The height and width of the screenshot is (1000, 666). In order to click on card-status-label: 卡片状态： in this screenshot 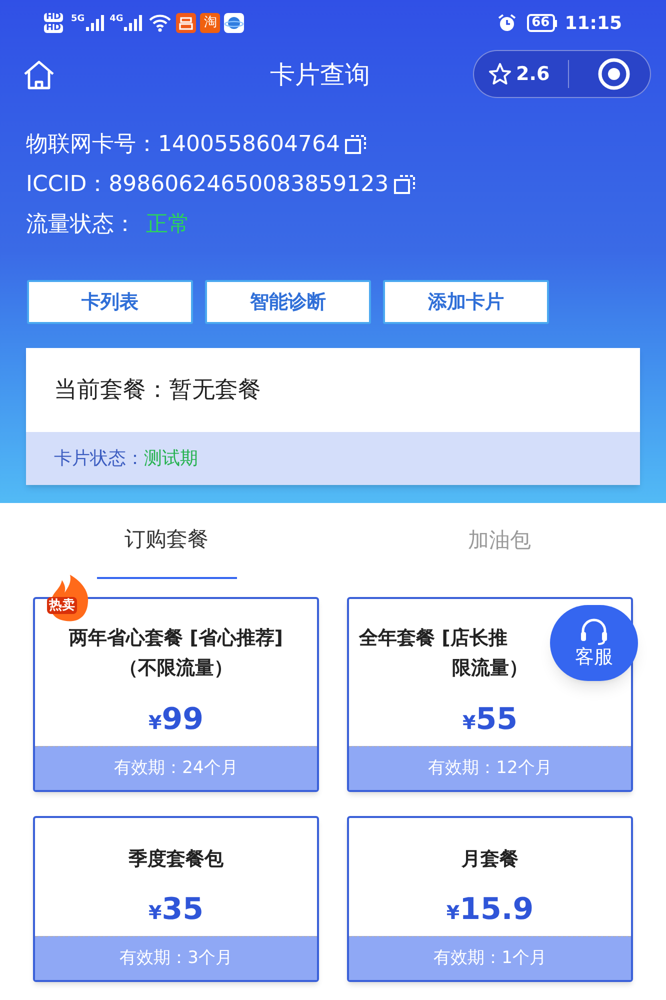, I will do `click(99, 459)`.